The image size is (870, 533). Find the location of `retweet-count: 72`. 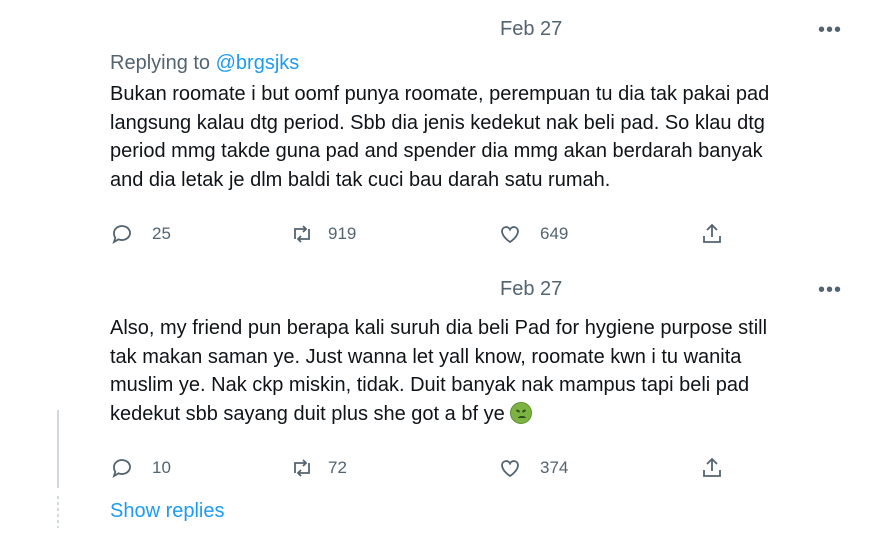

retweet-count: 72 is located at coordinates (337, 467).